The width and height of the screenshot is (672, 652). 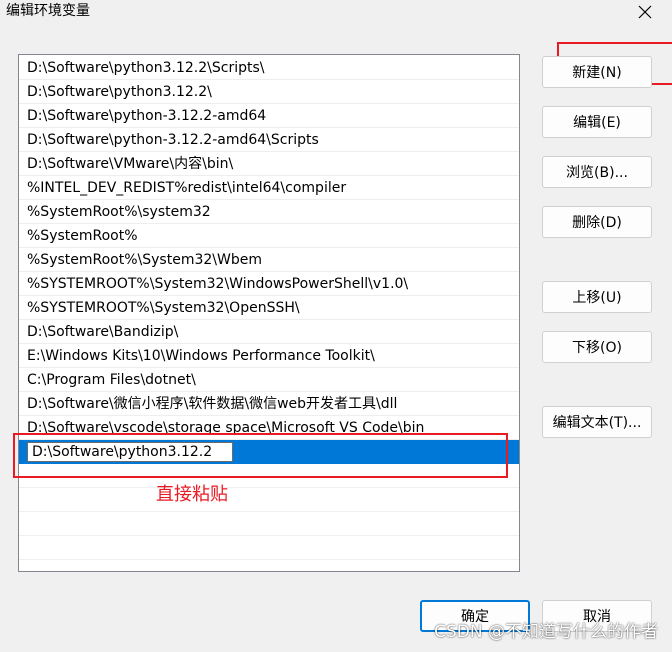 I want to click on close-button, so click(x=645, y=12).